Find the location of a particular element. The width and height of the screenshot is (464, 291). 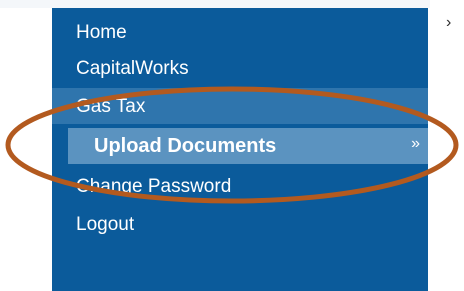

submenu-item-label: Upload Documents is located at coordinates (185, 146).